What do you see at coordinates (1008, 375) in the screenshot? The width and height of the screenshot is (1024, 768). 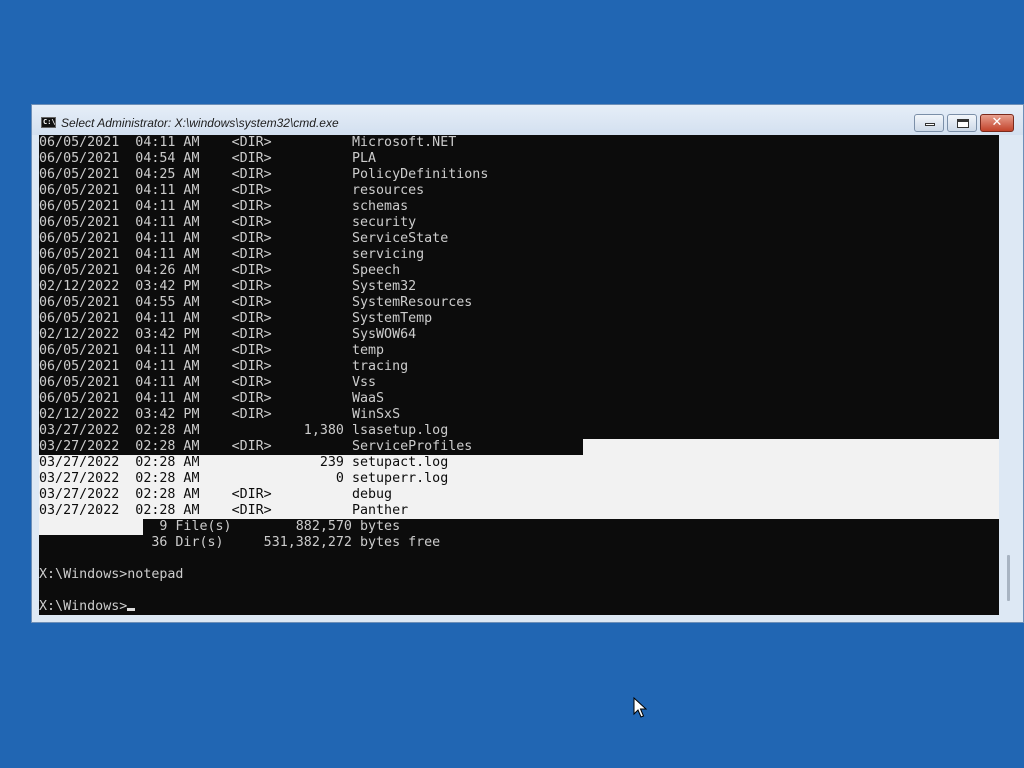 I see `vertical-scrollbar` at bounding box center [1008, 375].